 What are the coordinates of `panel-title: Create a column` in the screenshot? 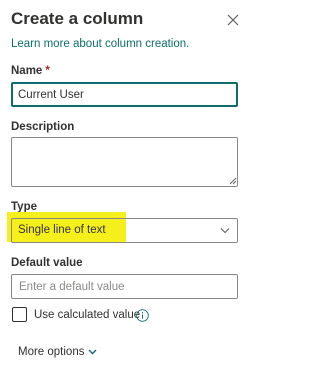 It's located at (77, 18).